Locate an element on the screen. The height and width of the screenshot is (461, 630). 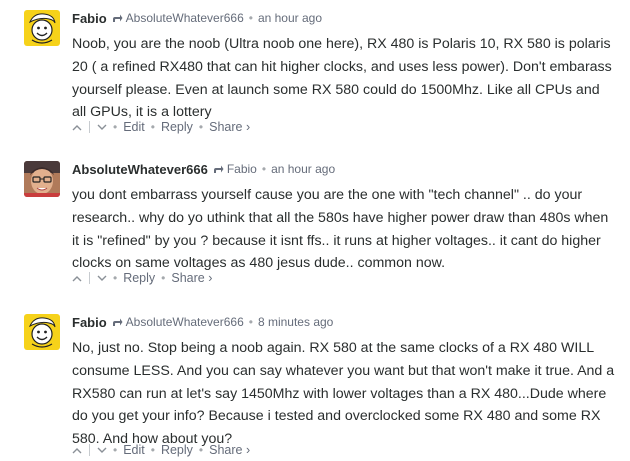
comment-meta: Fabio AbsoluteWhatever666 • an hour ago is located at coordinates (197, 18).